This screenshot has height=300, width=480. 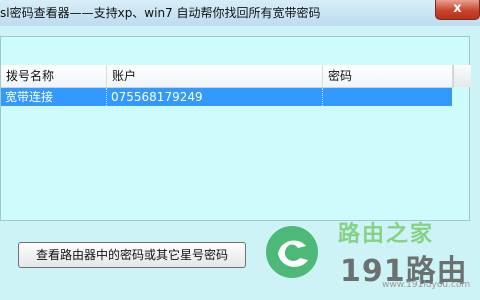 What do you see at coordinates (132, 255) in the screenshot?
I see `view-router-password-button: 查看路由器中的密码或其它星号密码` at bounding box center [132, 255].